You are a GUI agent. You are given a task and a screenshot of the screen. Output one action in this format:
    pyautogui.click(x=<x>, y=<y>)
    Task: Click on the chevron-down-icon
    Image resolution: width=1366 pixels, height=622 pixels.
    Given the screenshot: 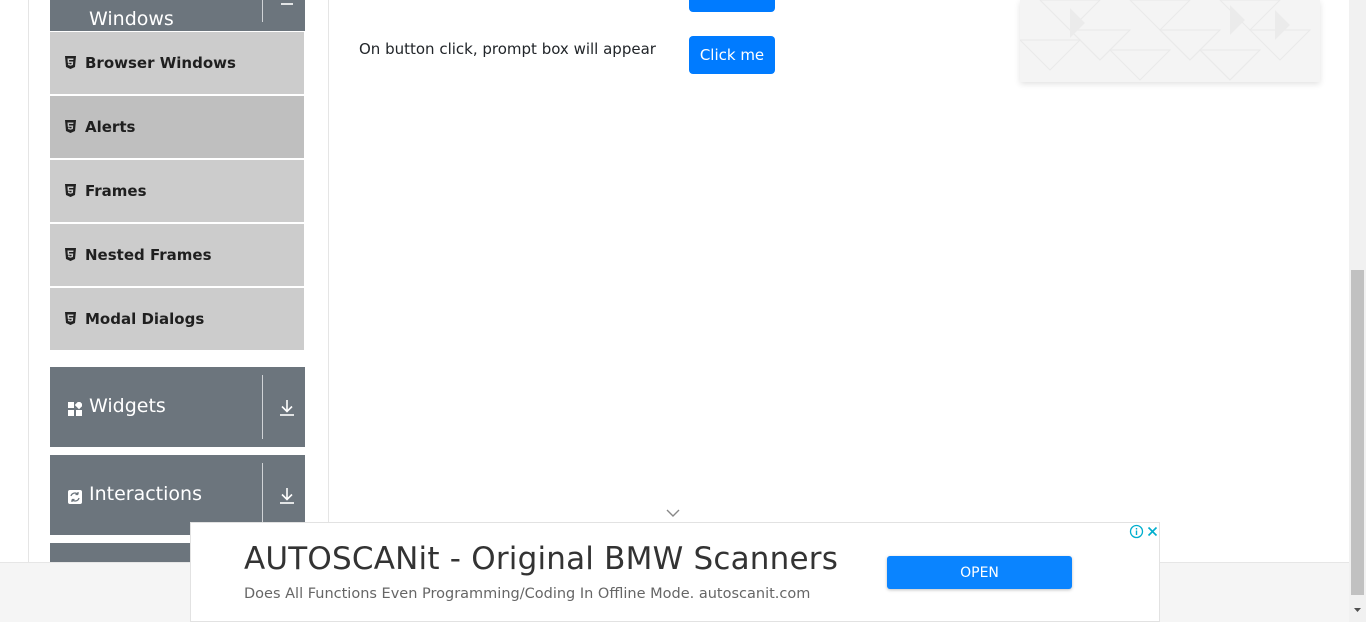 What is the action you would take?
    pyautogui.click(x=673, y=513)
    